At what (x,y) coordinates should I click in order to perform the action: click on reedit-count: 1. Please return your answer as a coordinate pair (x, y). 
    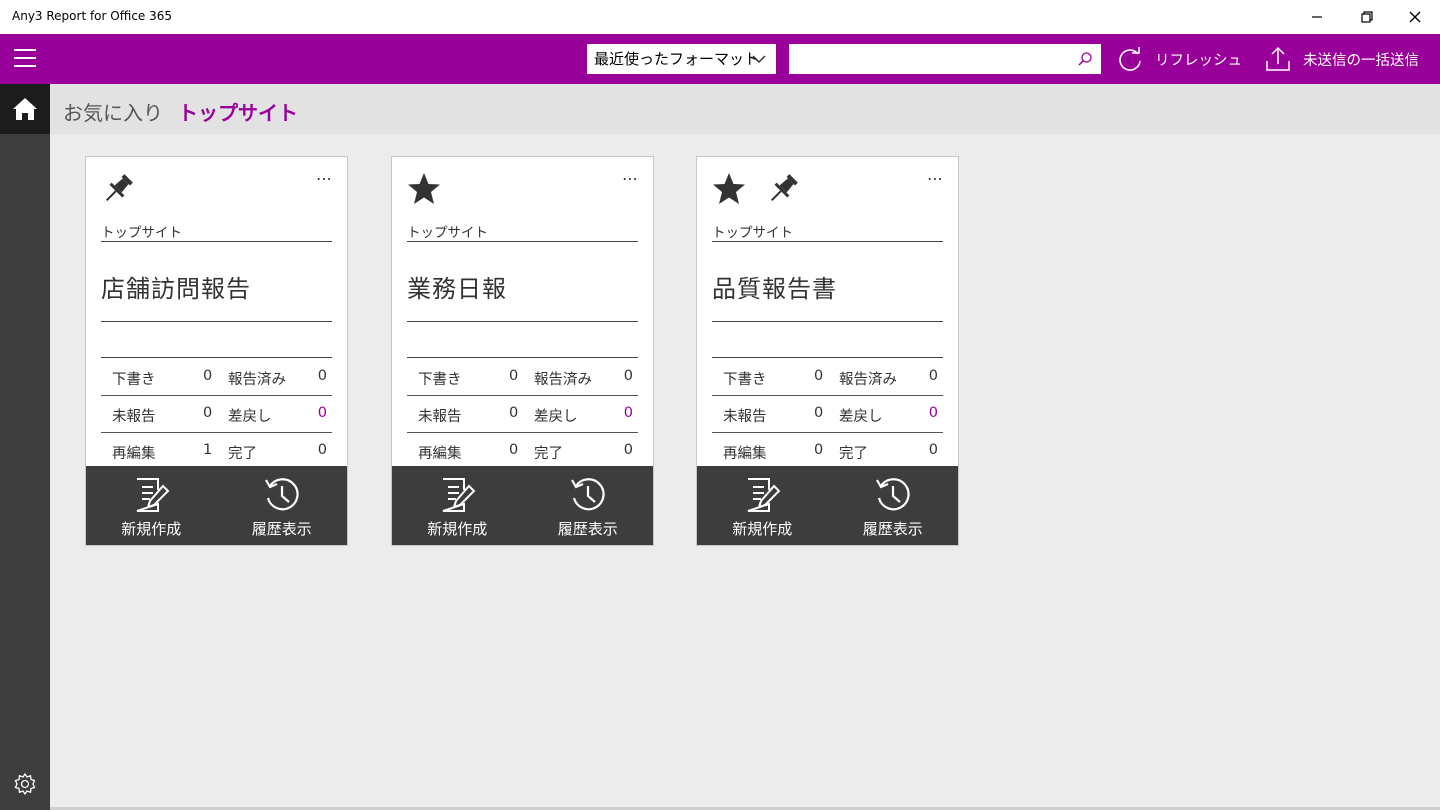
    Looking at the image, I should click on (208, 450).